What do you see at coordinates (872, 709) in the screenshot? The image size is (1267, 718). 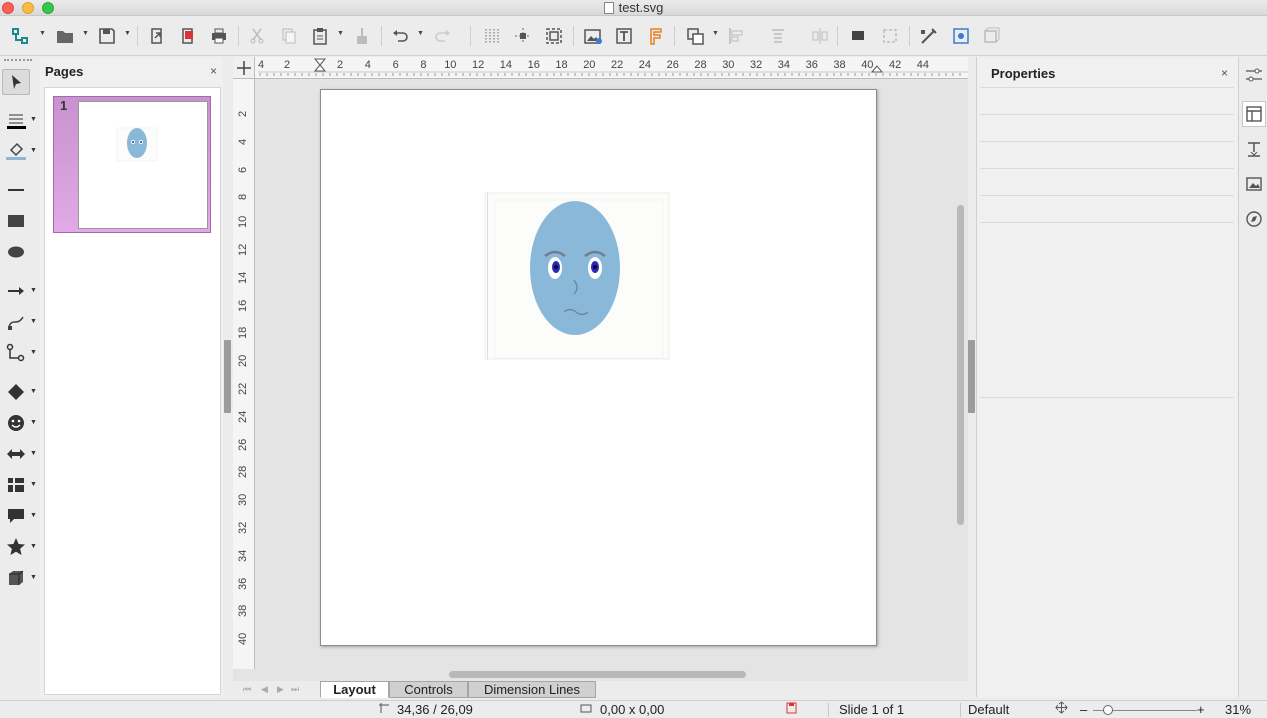 I see `slide-indicator: Slide 1 of 1` at bounding box center [872, 709].